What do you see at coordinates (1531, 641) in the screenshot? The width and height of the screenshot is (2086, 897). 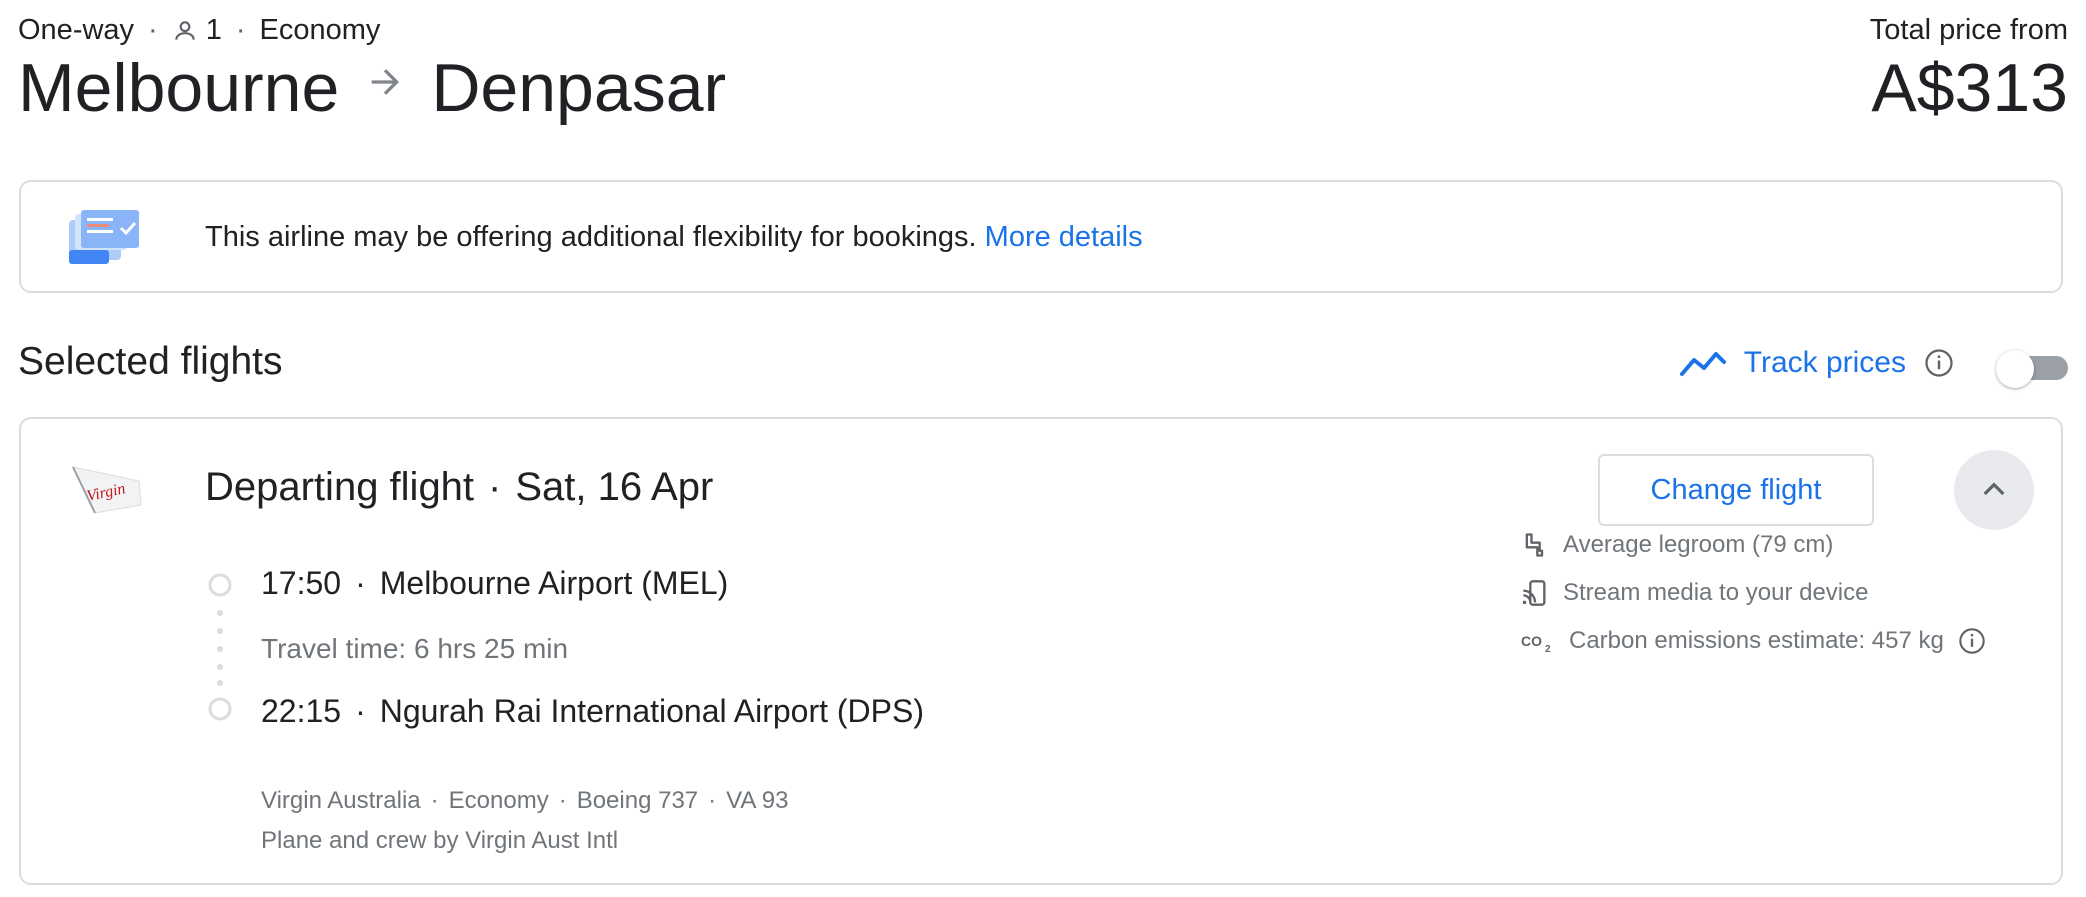 I see `svg-text: CO` at bounding box center [1531, 641].